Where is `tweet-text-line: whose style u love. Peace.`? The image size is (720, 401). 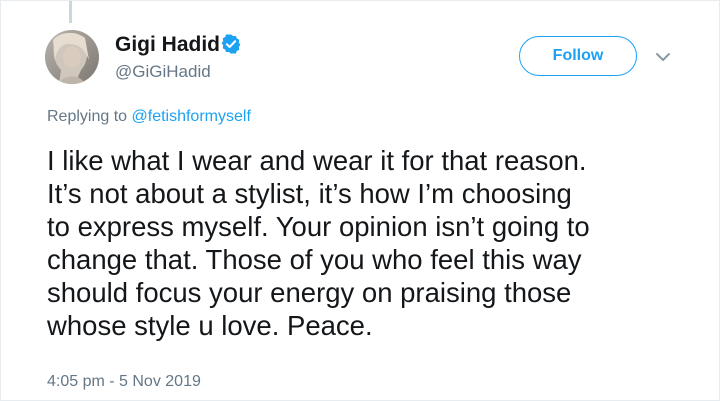 tweet-text-line: whose style u love. Peace. is located at coordinates (210, 325).